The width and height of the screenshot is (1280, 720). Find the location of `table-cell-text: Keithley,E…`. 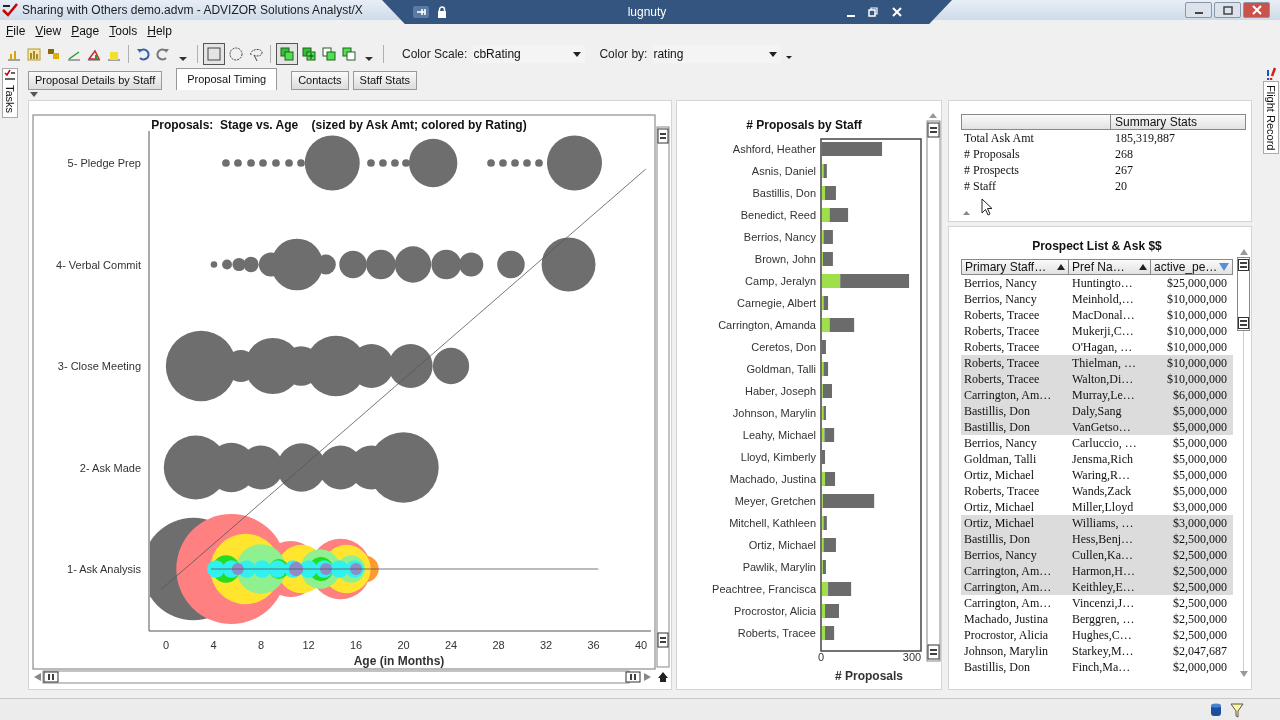

table-cell-text: Keithley,E… is located at coordinates (1103, 587).